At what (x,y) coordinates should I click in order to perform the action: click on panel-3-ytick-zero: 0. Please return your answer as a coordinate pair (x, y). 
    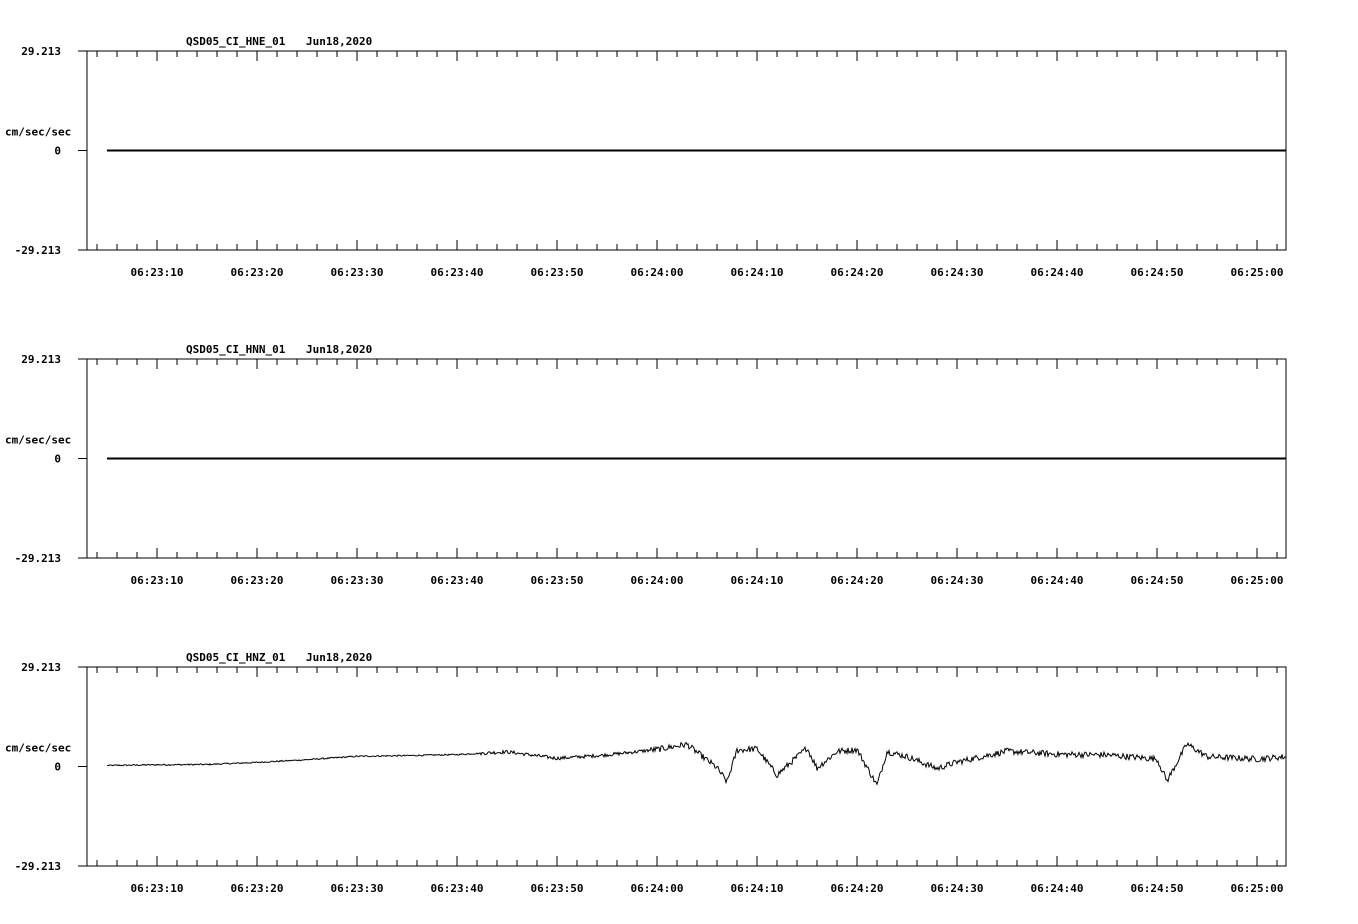
    Looking at the image, I should click on (57, 767).